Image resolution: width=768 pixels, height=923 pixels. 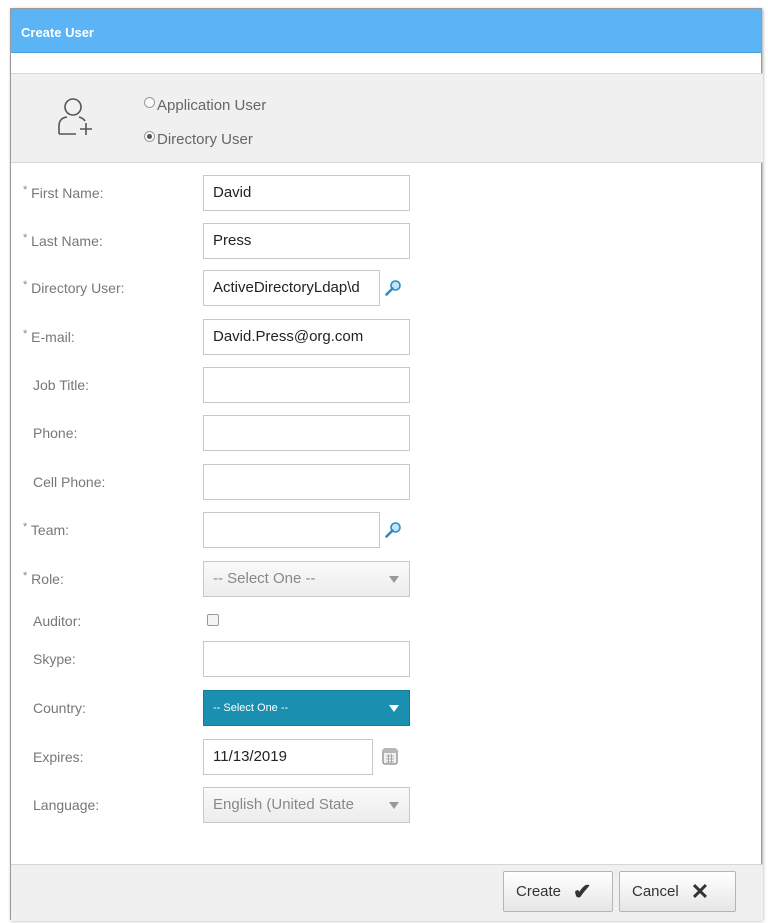 I want to click on email-label-text: E-mail:, so click(x=53, y=337).